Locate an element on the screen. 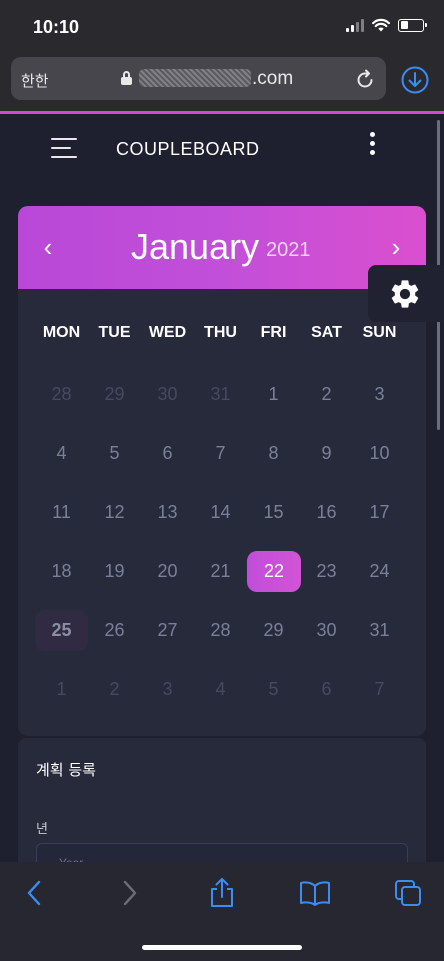  calendar-day: 26 is located at coordinates (114, 630).